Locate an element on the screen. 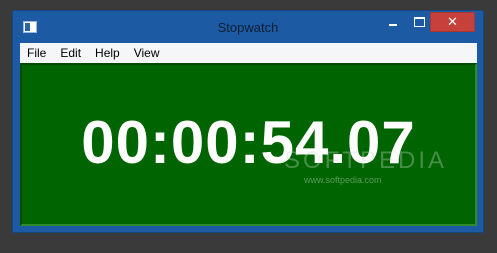 Image resolution: width=497 pixels, height=253 pixels. minimize-icon is located at coordinates (393, 25).